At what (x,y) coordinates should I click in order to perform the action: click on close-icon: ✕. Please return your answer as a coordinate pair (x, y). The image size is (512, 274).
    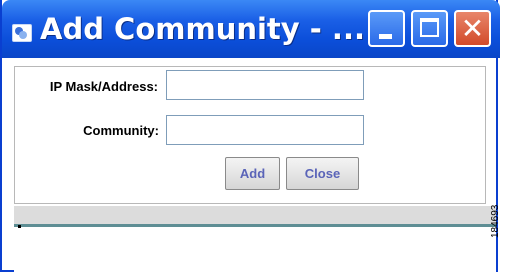
    Looking at the image, I should click on (472, 28).